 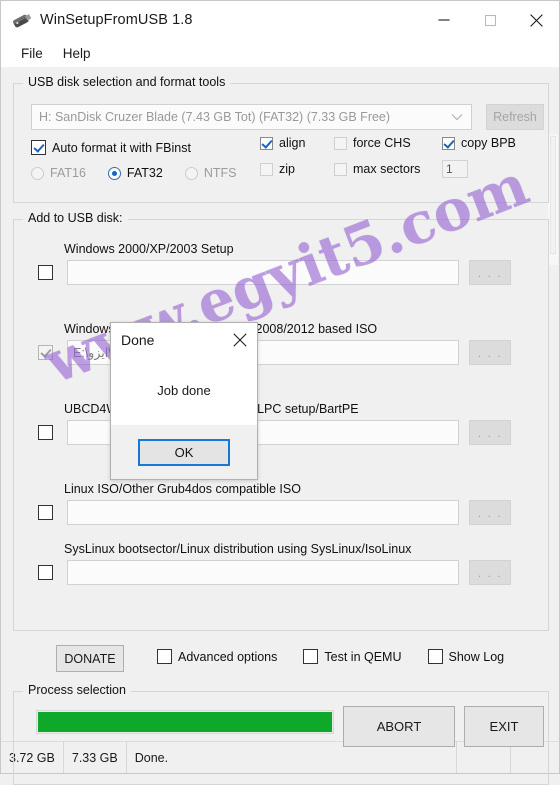 I want to click on dialog-title: Done, so click(x=138, y=340).